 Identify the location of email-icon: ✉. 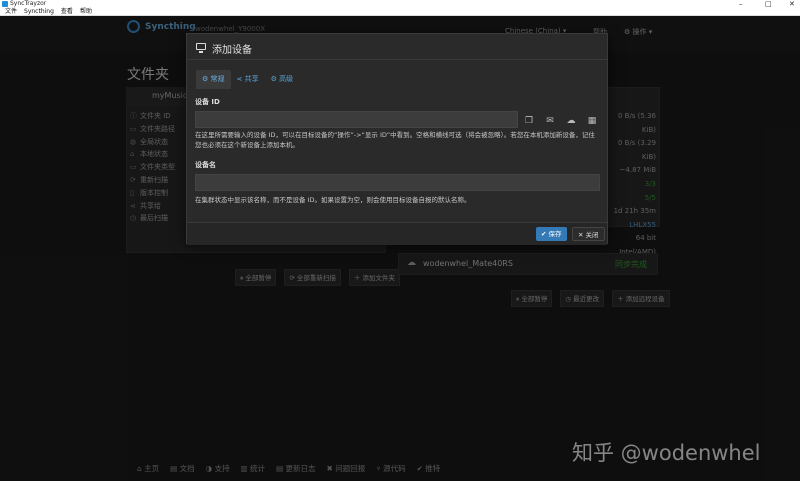
(550, 121).